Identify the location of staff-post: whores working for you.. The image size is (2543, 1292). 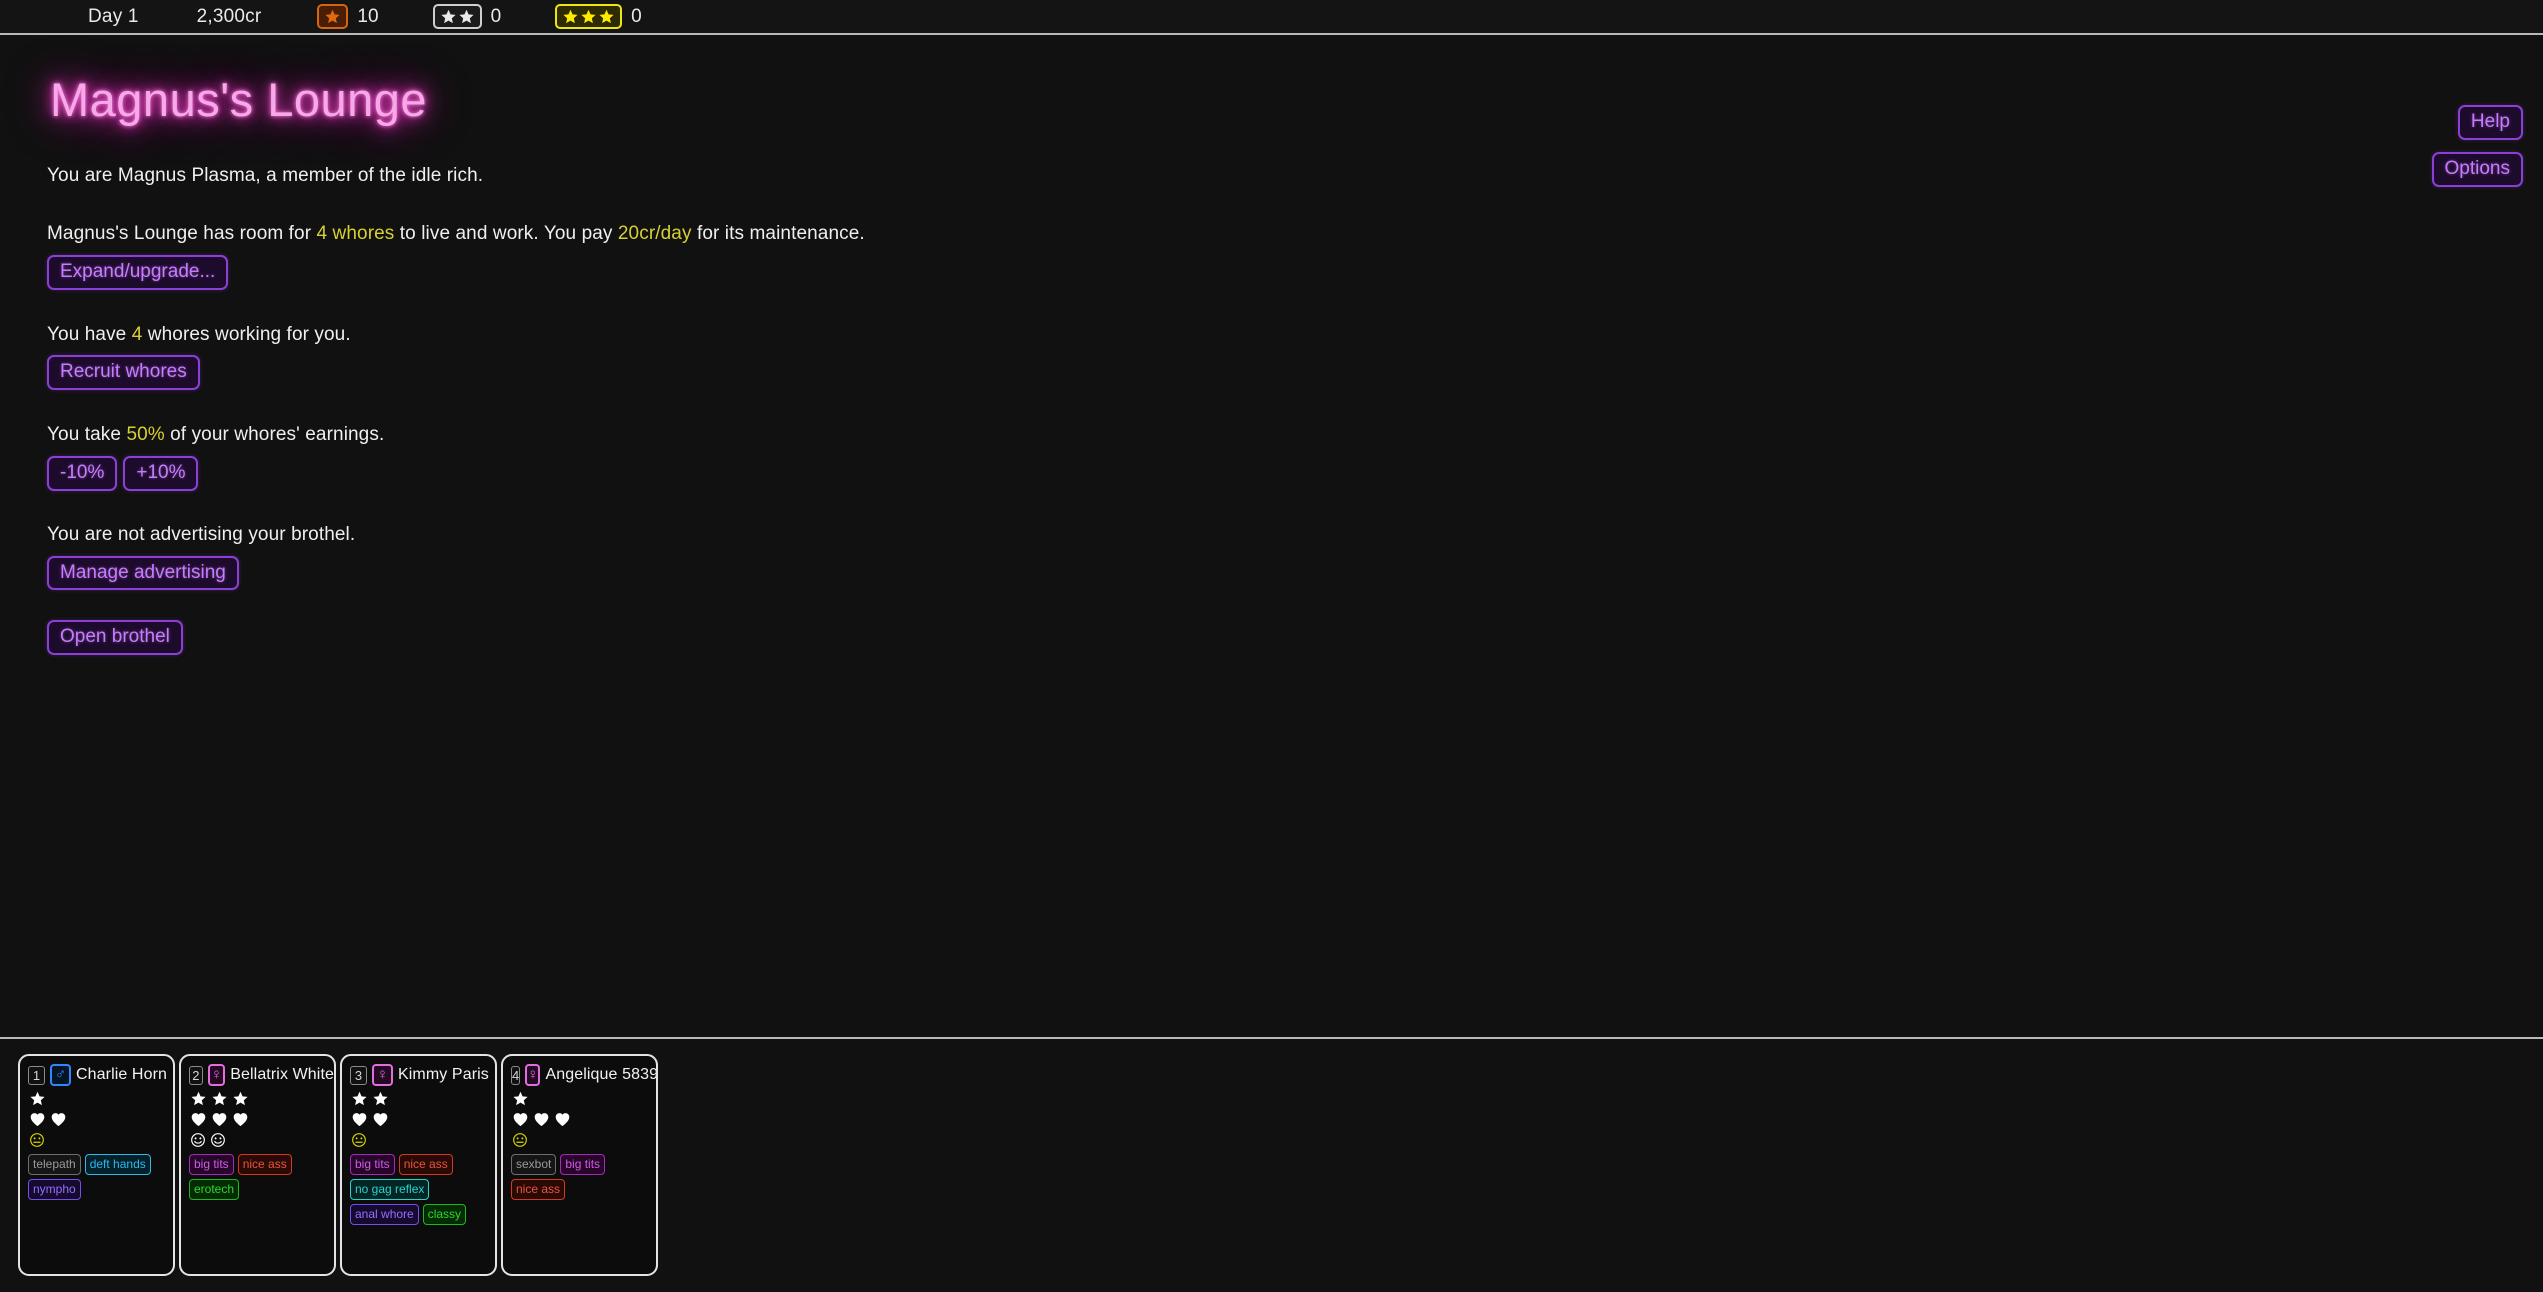
(246, 334).